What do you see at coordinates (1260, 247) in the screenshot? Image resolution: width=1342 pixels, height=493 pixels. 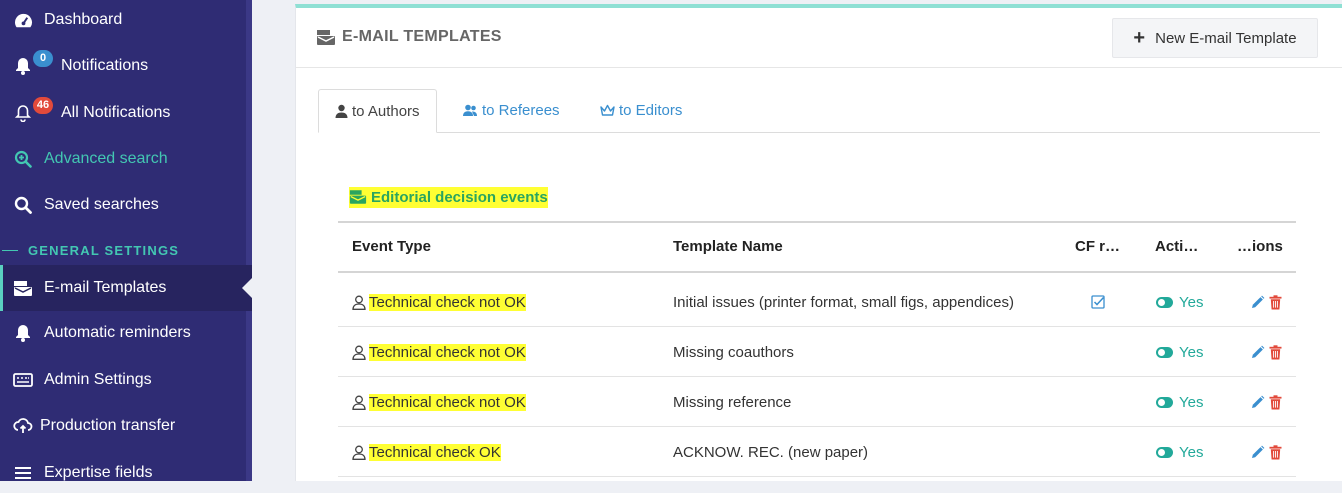 I see `column-header-actions: …ions` at bounding box center [1260, 247].